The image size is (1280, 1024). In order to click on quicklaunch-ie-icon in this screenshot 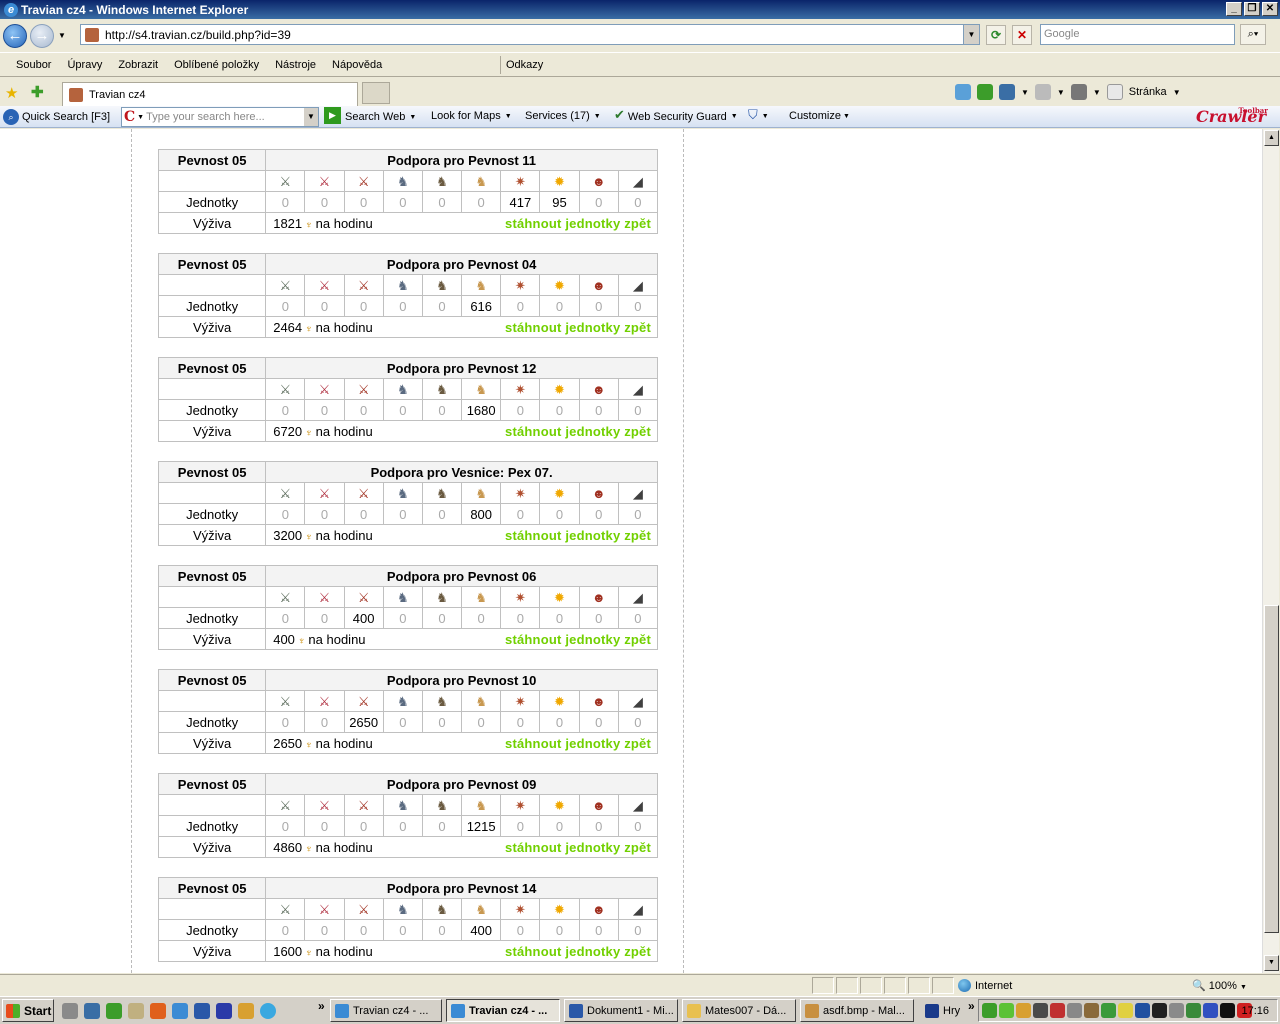, I will do `click(180, 1011)`.